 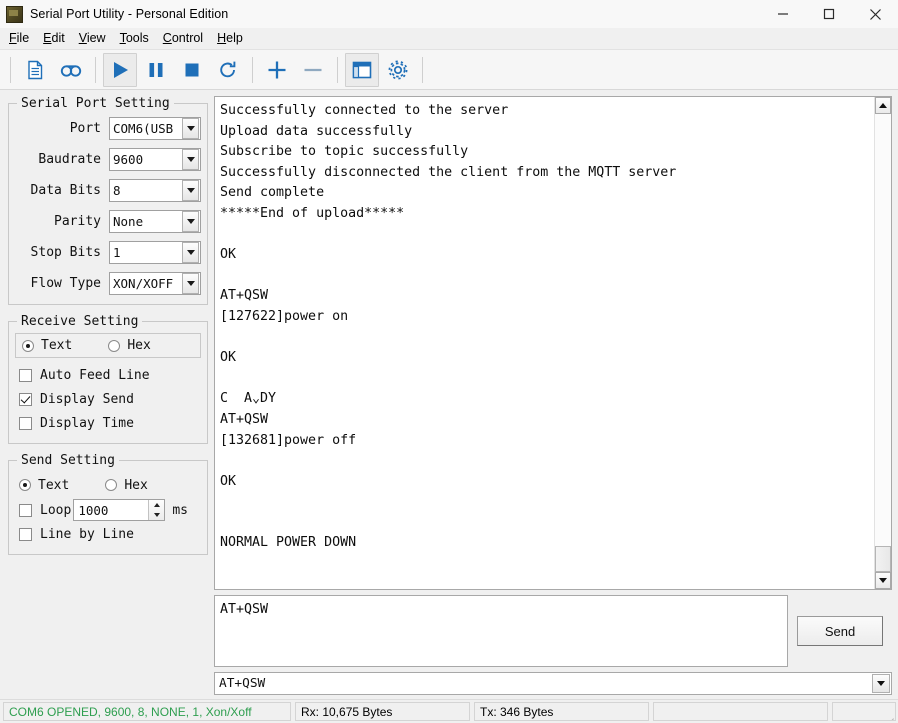 I want to click on send-format-text-radio: Text, so click(x=44, y=485).